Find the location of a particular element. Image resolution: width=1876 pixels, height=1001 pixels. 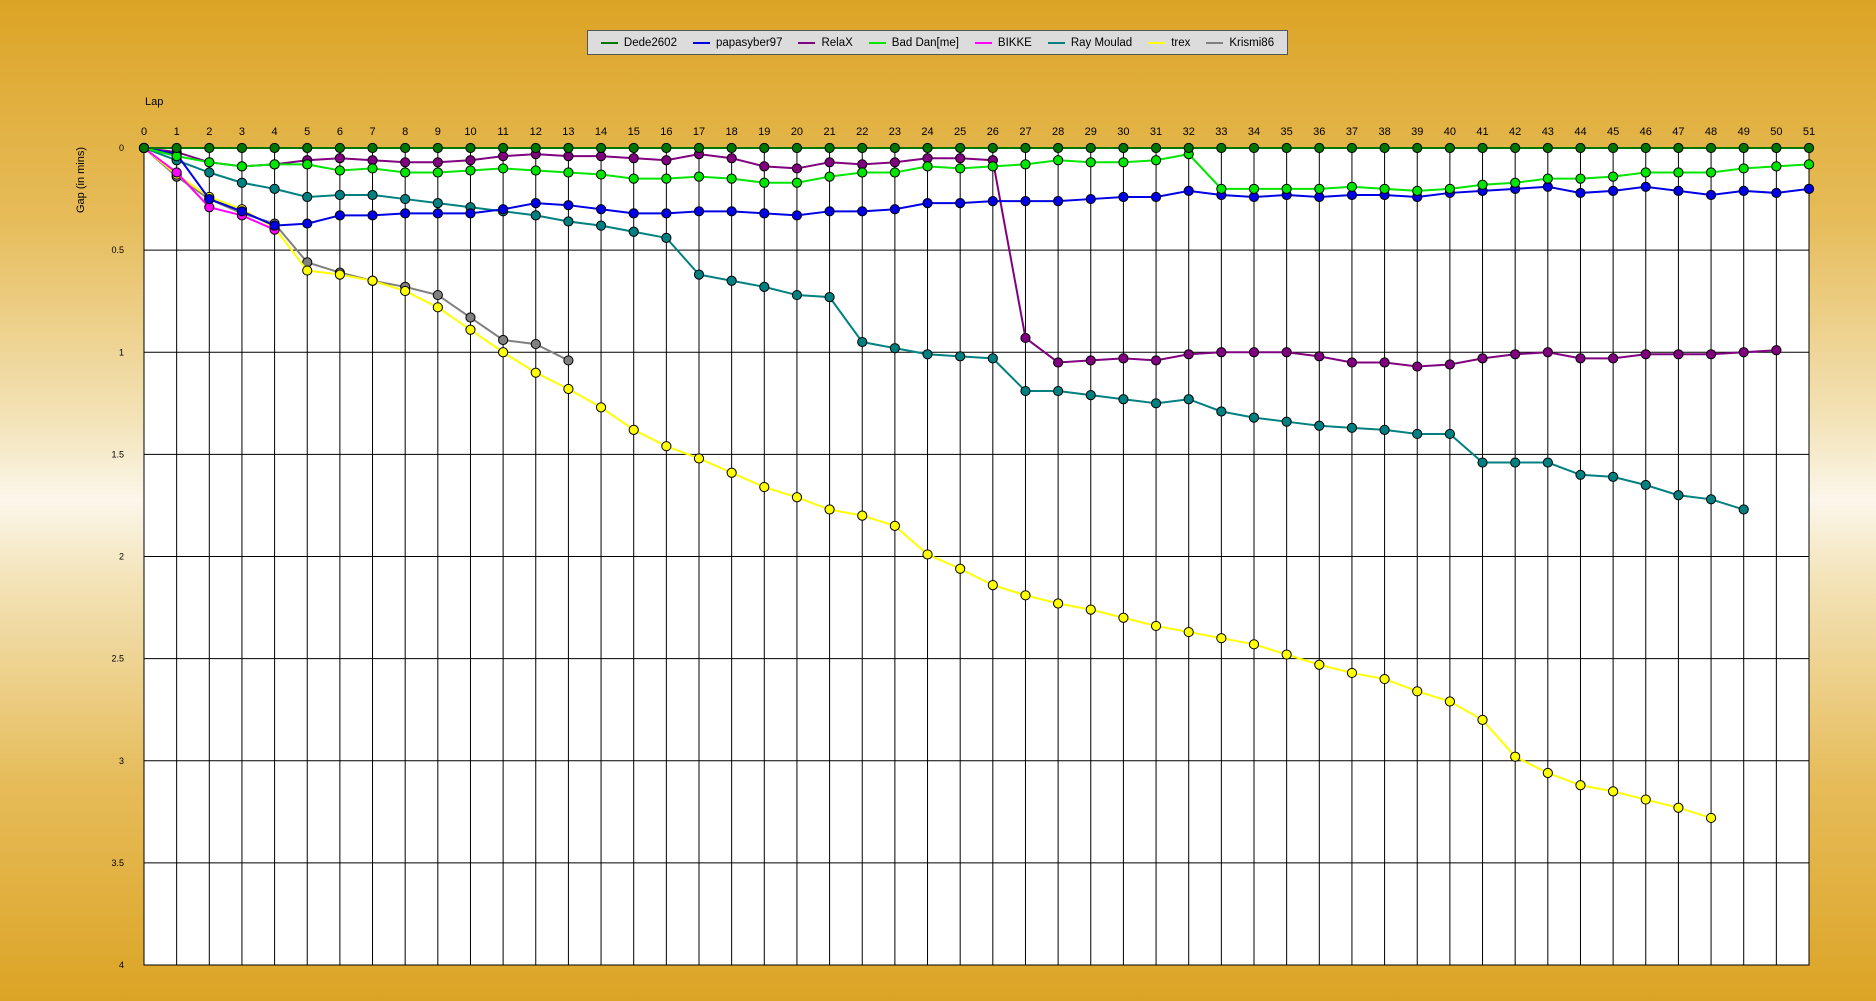

x-tick-label: 1 is located at coordinates (177, 132).